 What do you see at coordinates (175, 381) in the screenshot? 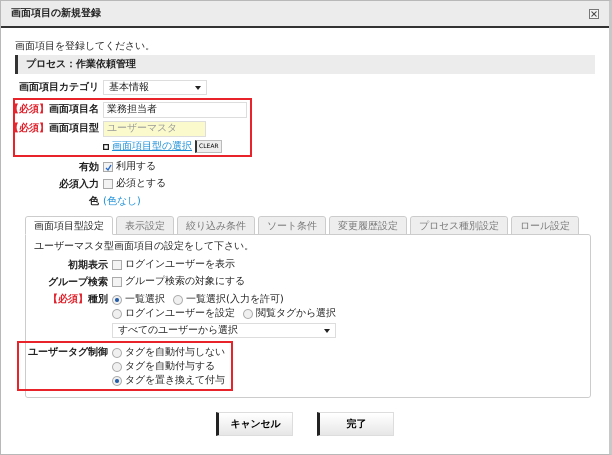
I see `radio-label: タグを置き換えて付与` at bounding box center [175, 381].